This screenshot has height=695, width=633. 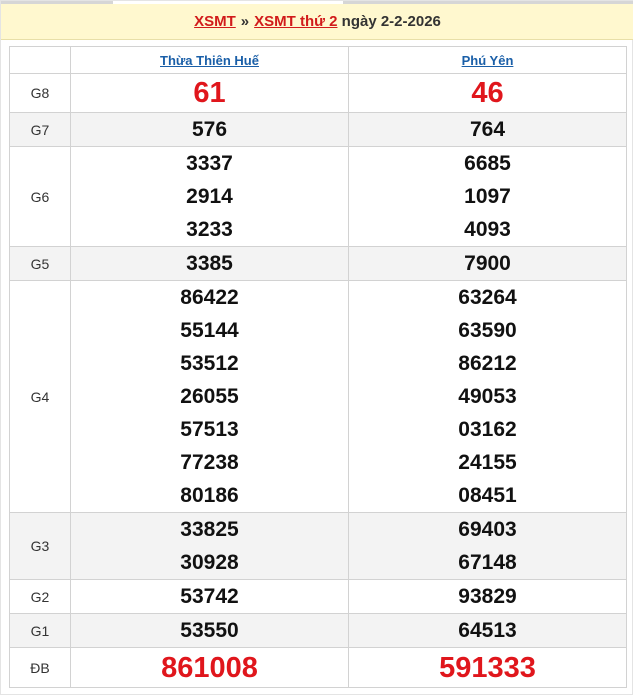 What do you see at coordinates (209, 330) in the screenshot?
I see `result-number: 55144` at bounding box center [209, 330].